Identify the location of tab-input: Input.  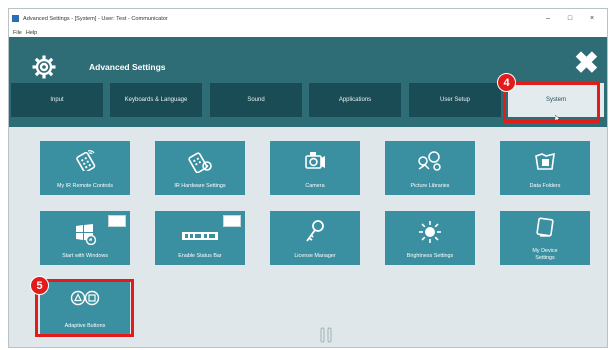
(57, 100).